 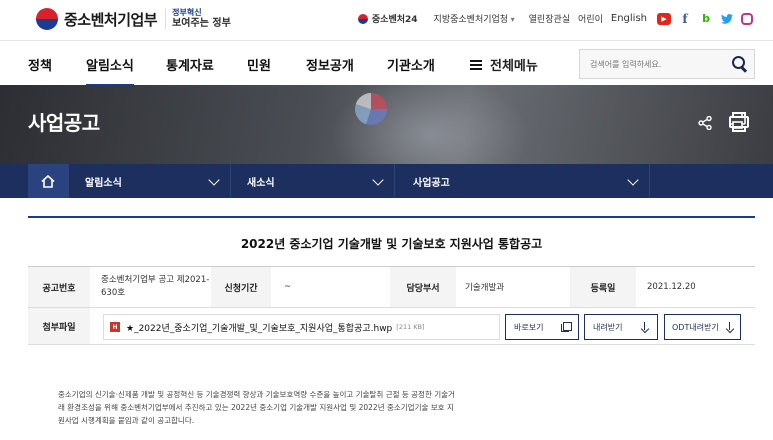 What do you see at coordinates (549, 18) in the screenshot?
I see `minister-office-link: 열린장관실` at bounding box center [549, 18].